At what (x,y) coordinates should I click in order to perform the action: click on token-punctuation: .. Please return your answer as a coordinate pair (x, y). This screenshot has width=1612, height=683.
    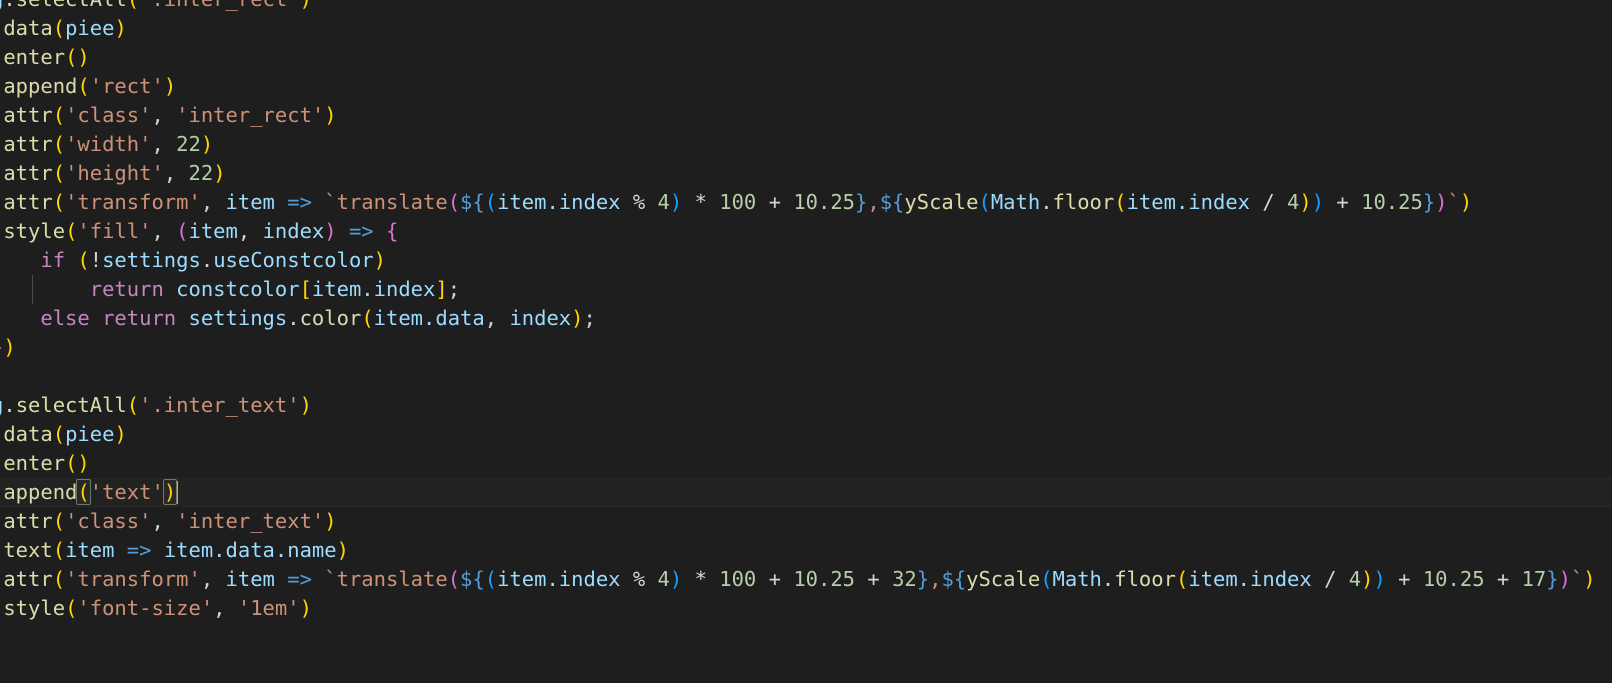
    Looking at the image, I should click on (9, 405).